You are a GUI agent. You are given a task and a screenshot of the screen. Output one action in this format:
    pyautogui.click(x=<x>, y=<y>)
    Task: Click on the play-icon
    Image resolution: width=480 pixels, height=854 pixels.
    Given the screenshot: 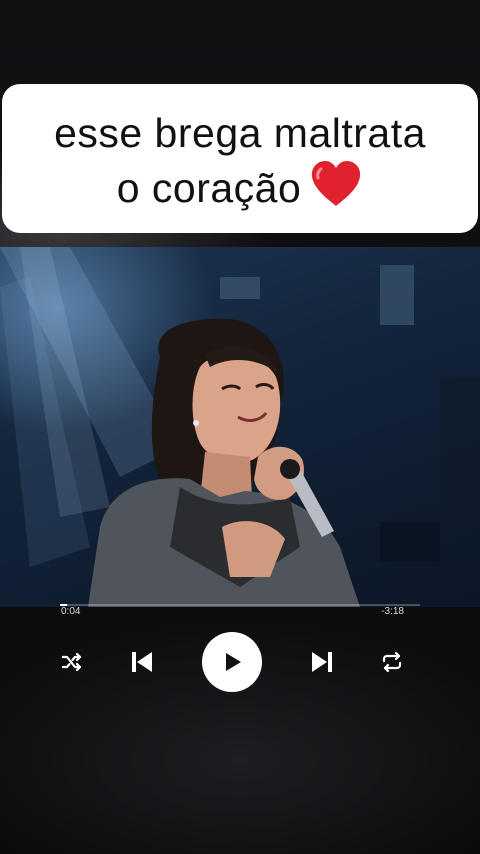 What is the action you would take?
    pyautogui.click(x=233, y=662)
    